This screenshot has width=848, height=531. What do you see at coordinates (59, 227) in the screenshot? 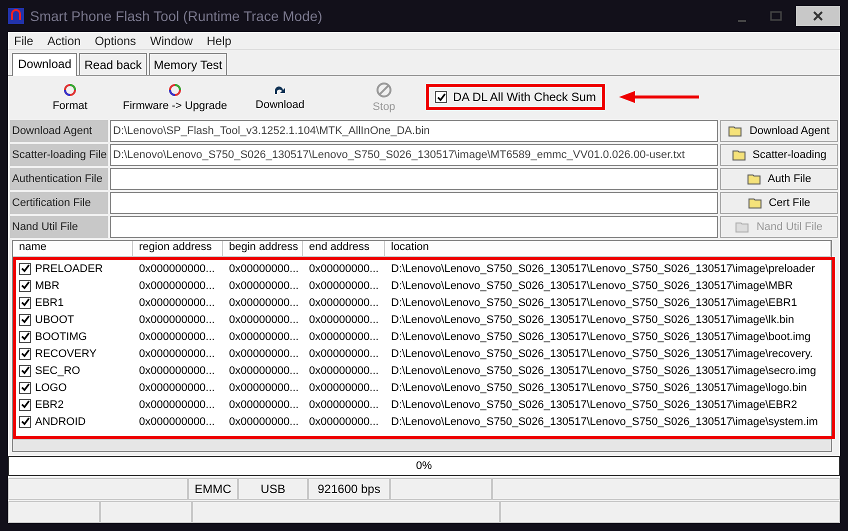
I see `field-label: Nand Util File` at bounding box center [59, 227].